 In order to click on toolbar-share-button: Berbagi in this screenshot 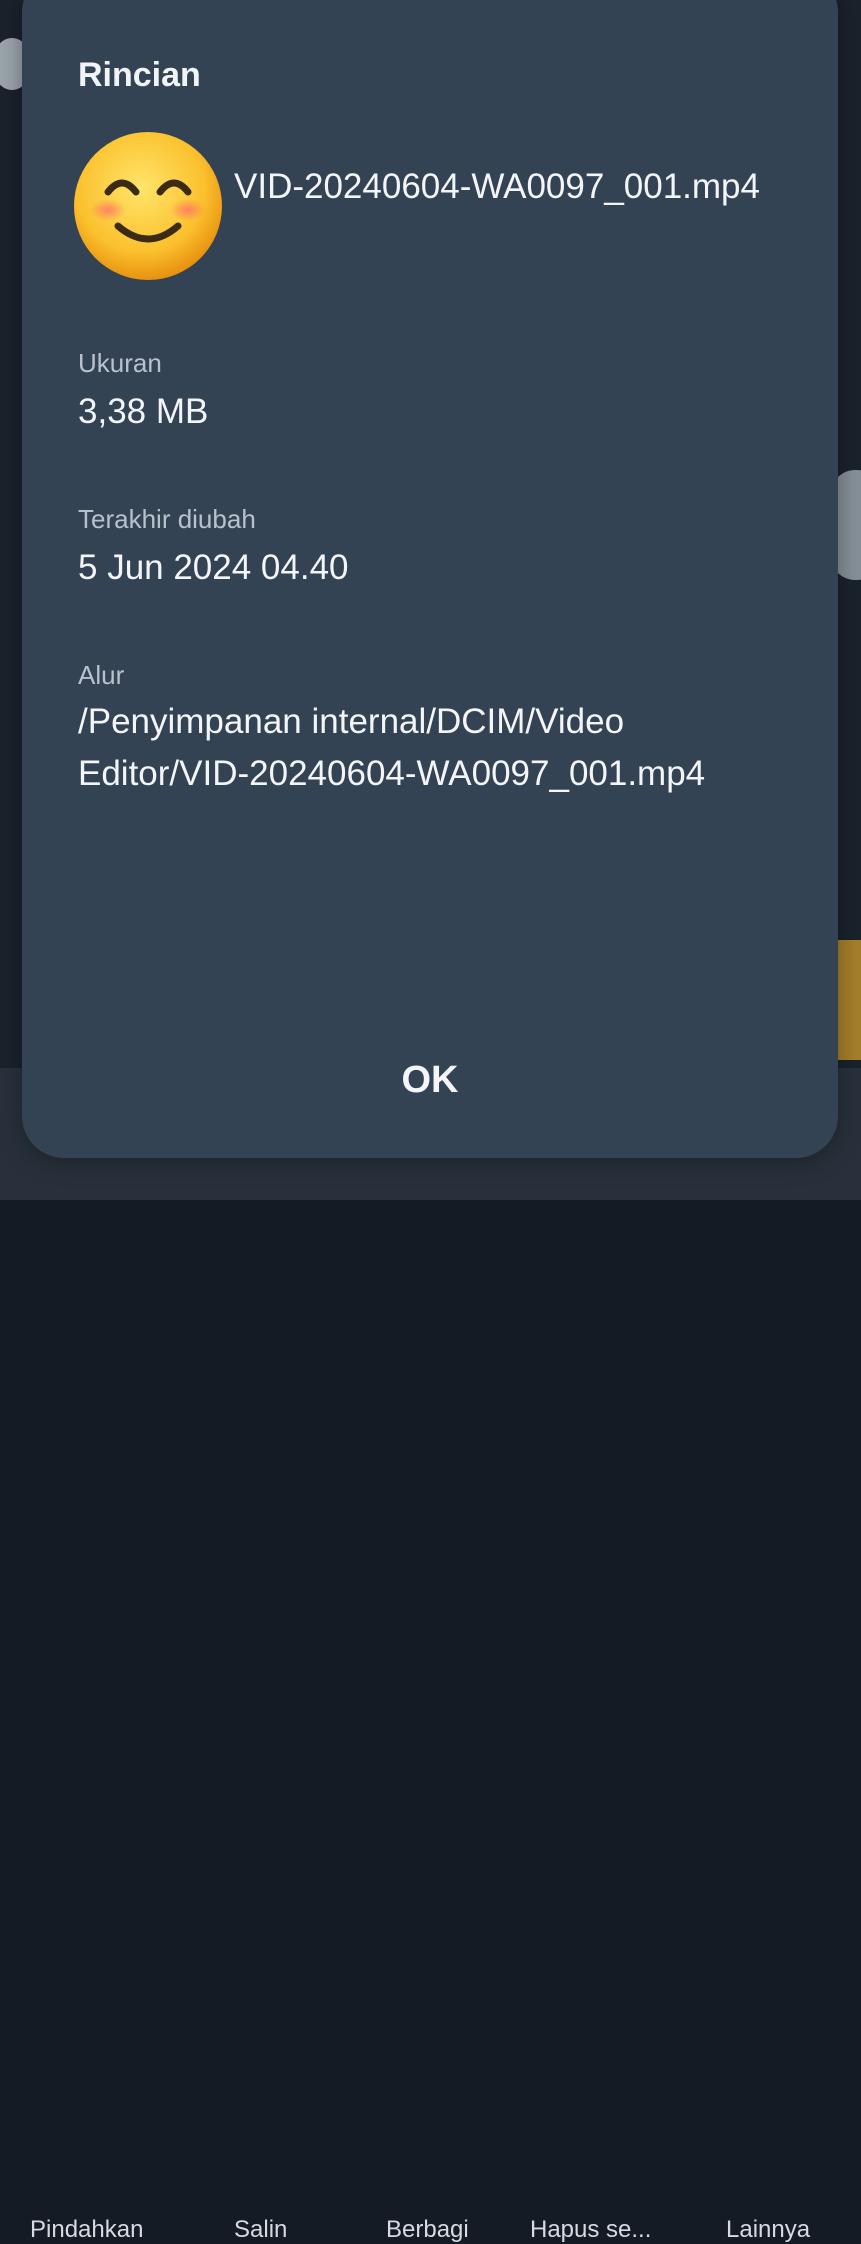, I will do `click(427, 2230)`.